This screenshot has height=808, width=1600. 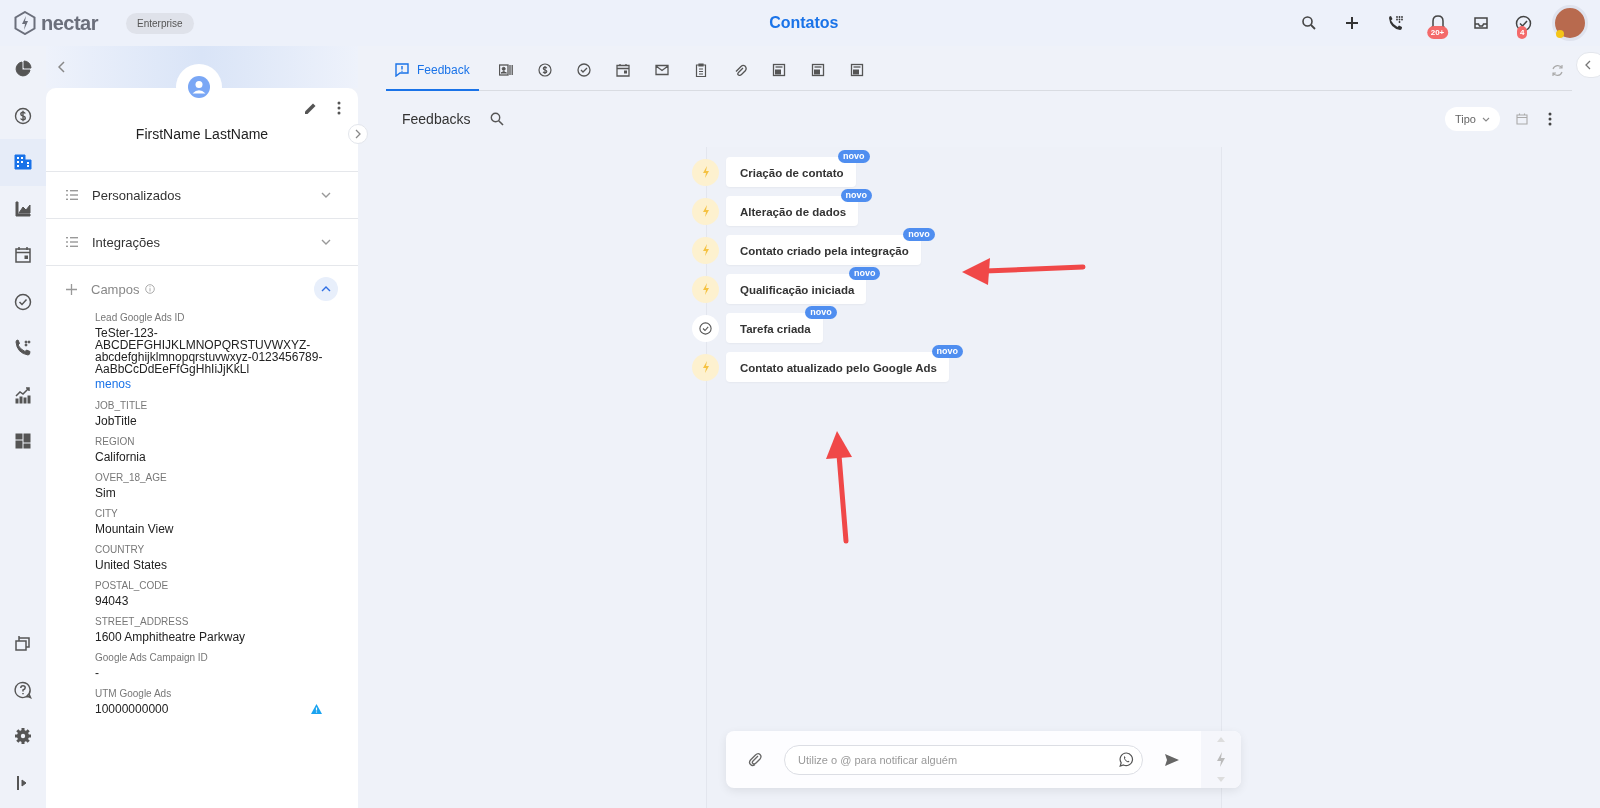 What do you see at coordinates (112, 601) in the screenshot?
I see `field-value: 94043` at bounding box center [112, 601].